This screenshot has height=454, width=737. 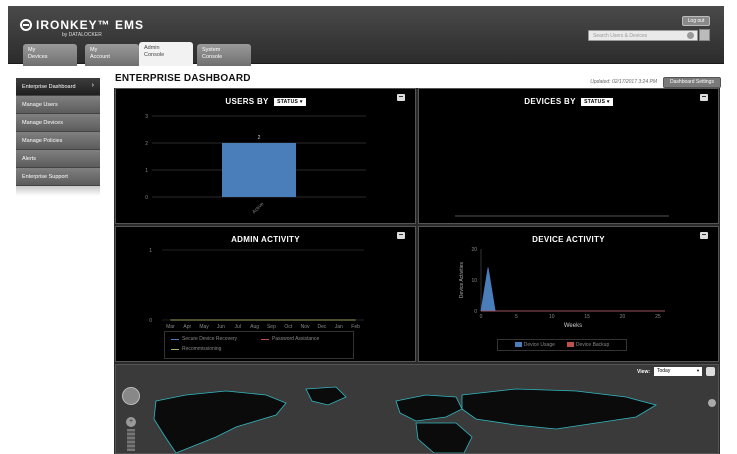 I want to click on search-input: Search Users & Devices, so click(x=643, y=35).